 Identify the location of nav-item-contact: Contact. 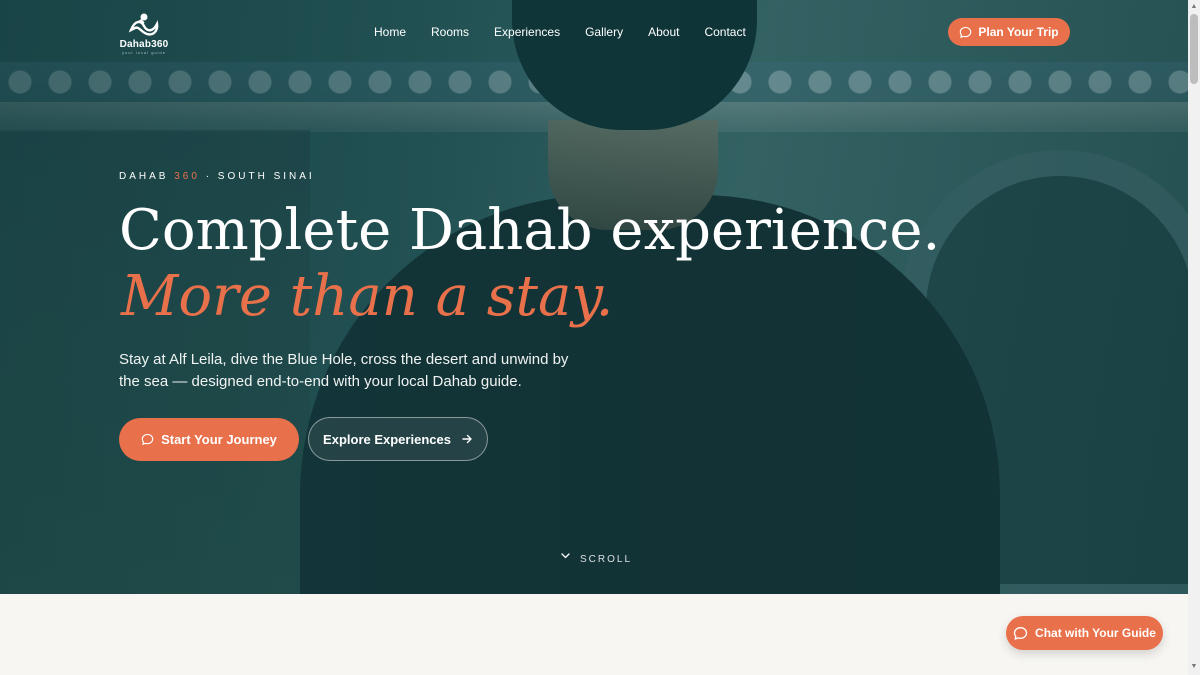
(724, 32).